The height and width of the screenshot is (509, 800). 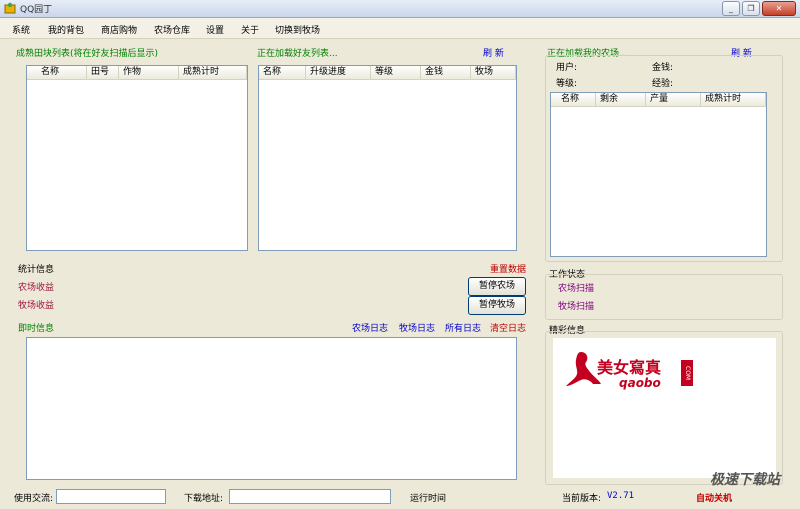 I want to click on menu-shop: 商店购物, so click(x=119, y=29).